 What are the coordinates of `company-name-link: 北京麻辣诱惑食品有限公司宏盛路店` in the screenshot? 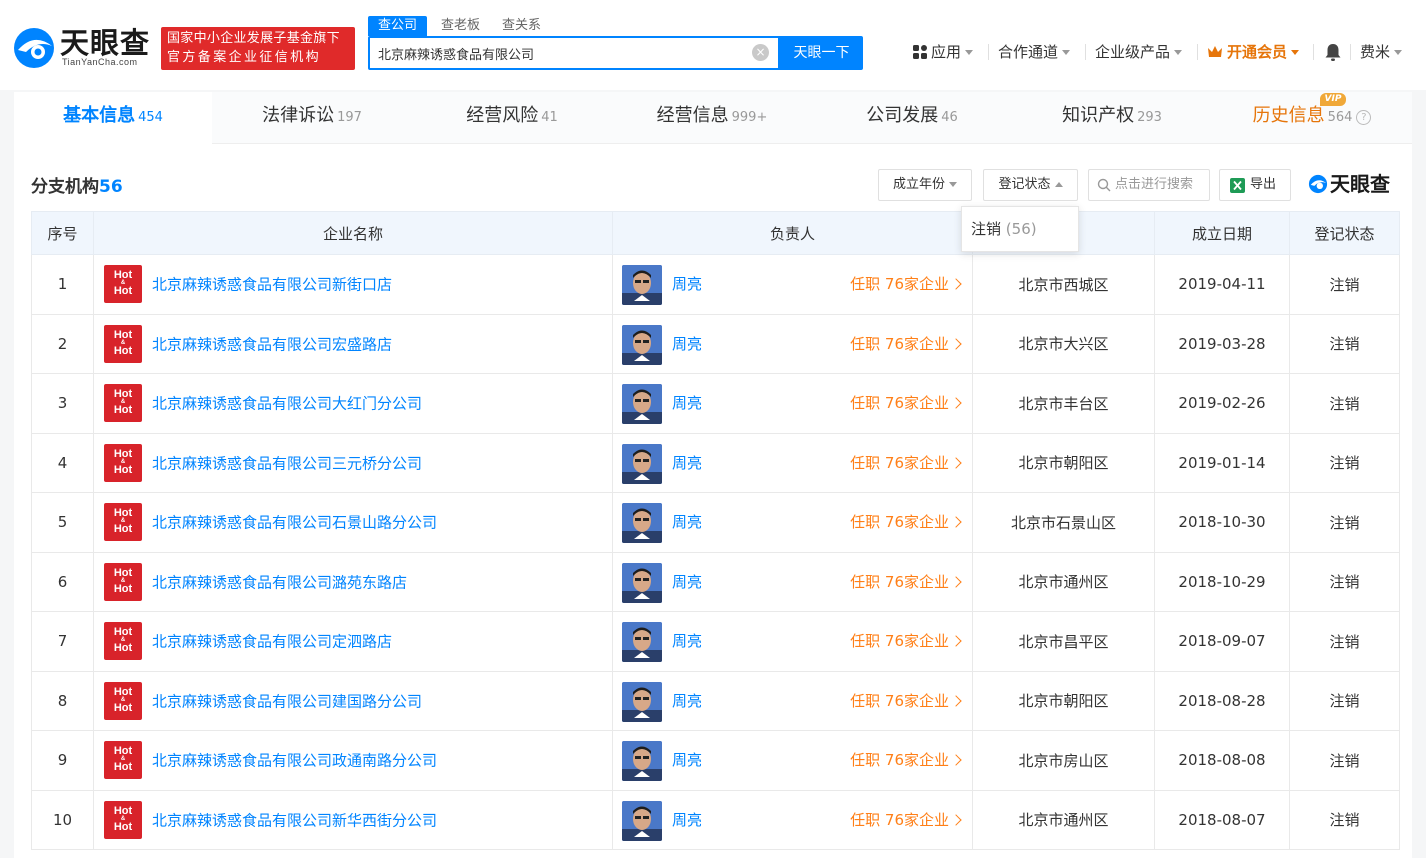 It's located at (272, 344).